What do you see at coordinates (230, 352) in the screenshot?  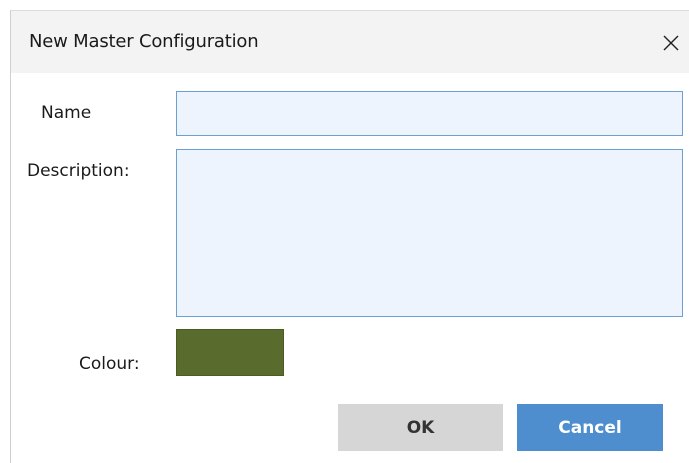 I see `colour-swatch` at bounding box center [230, 352].